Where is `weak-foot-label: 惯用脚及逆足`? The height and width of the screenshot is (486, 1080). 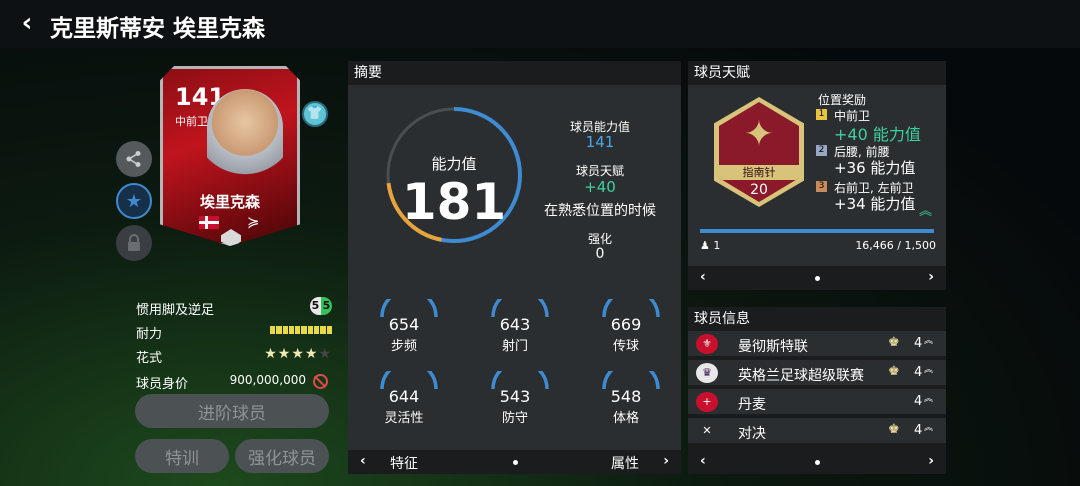 weak-foot-label: 惯用脚及逆足 is located at coordinates (175, 310).